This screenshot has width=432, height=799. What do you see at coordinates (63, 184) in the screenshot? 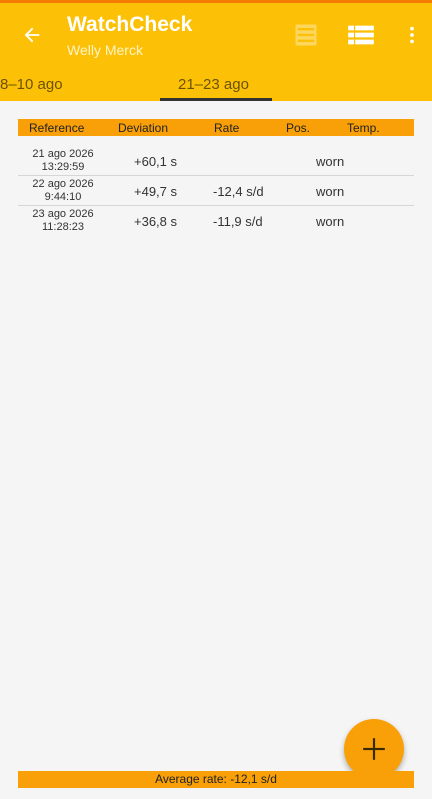
I see `reference-date: 22 ago 2026` at bounding box center [63, 184].